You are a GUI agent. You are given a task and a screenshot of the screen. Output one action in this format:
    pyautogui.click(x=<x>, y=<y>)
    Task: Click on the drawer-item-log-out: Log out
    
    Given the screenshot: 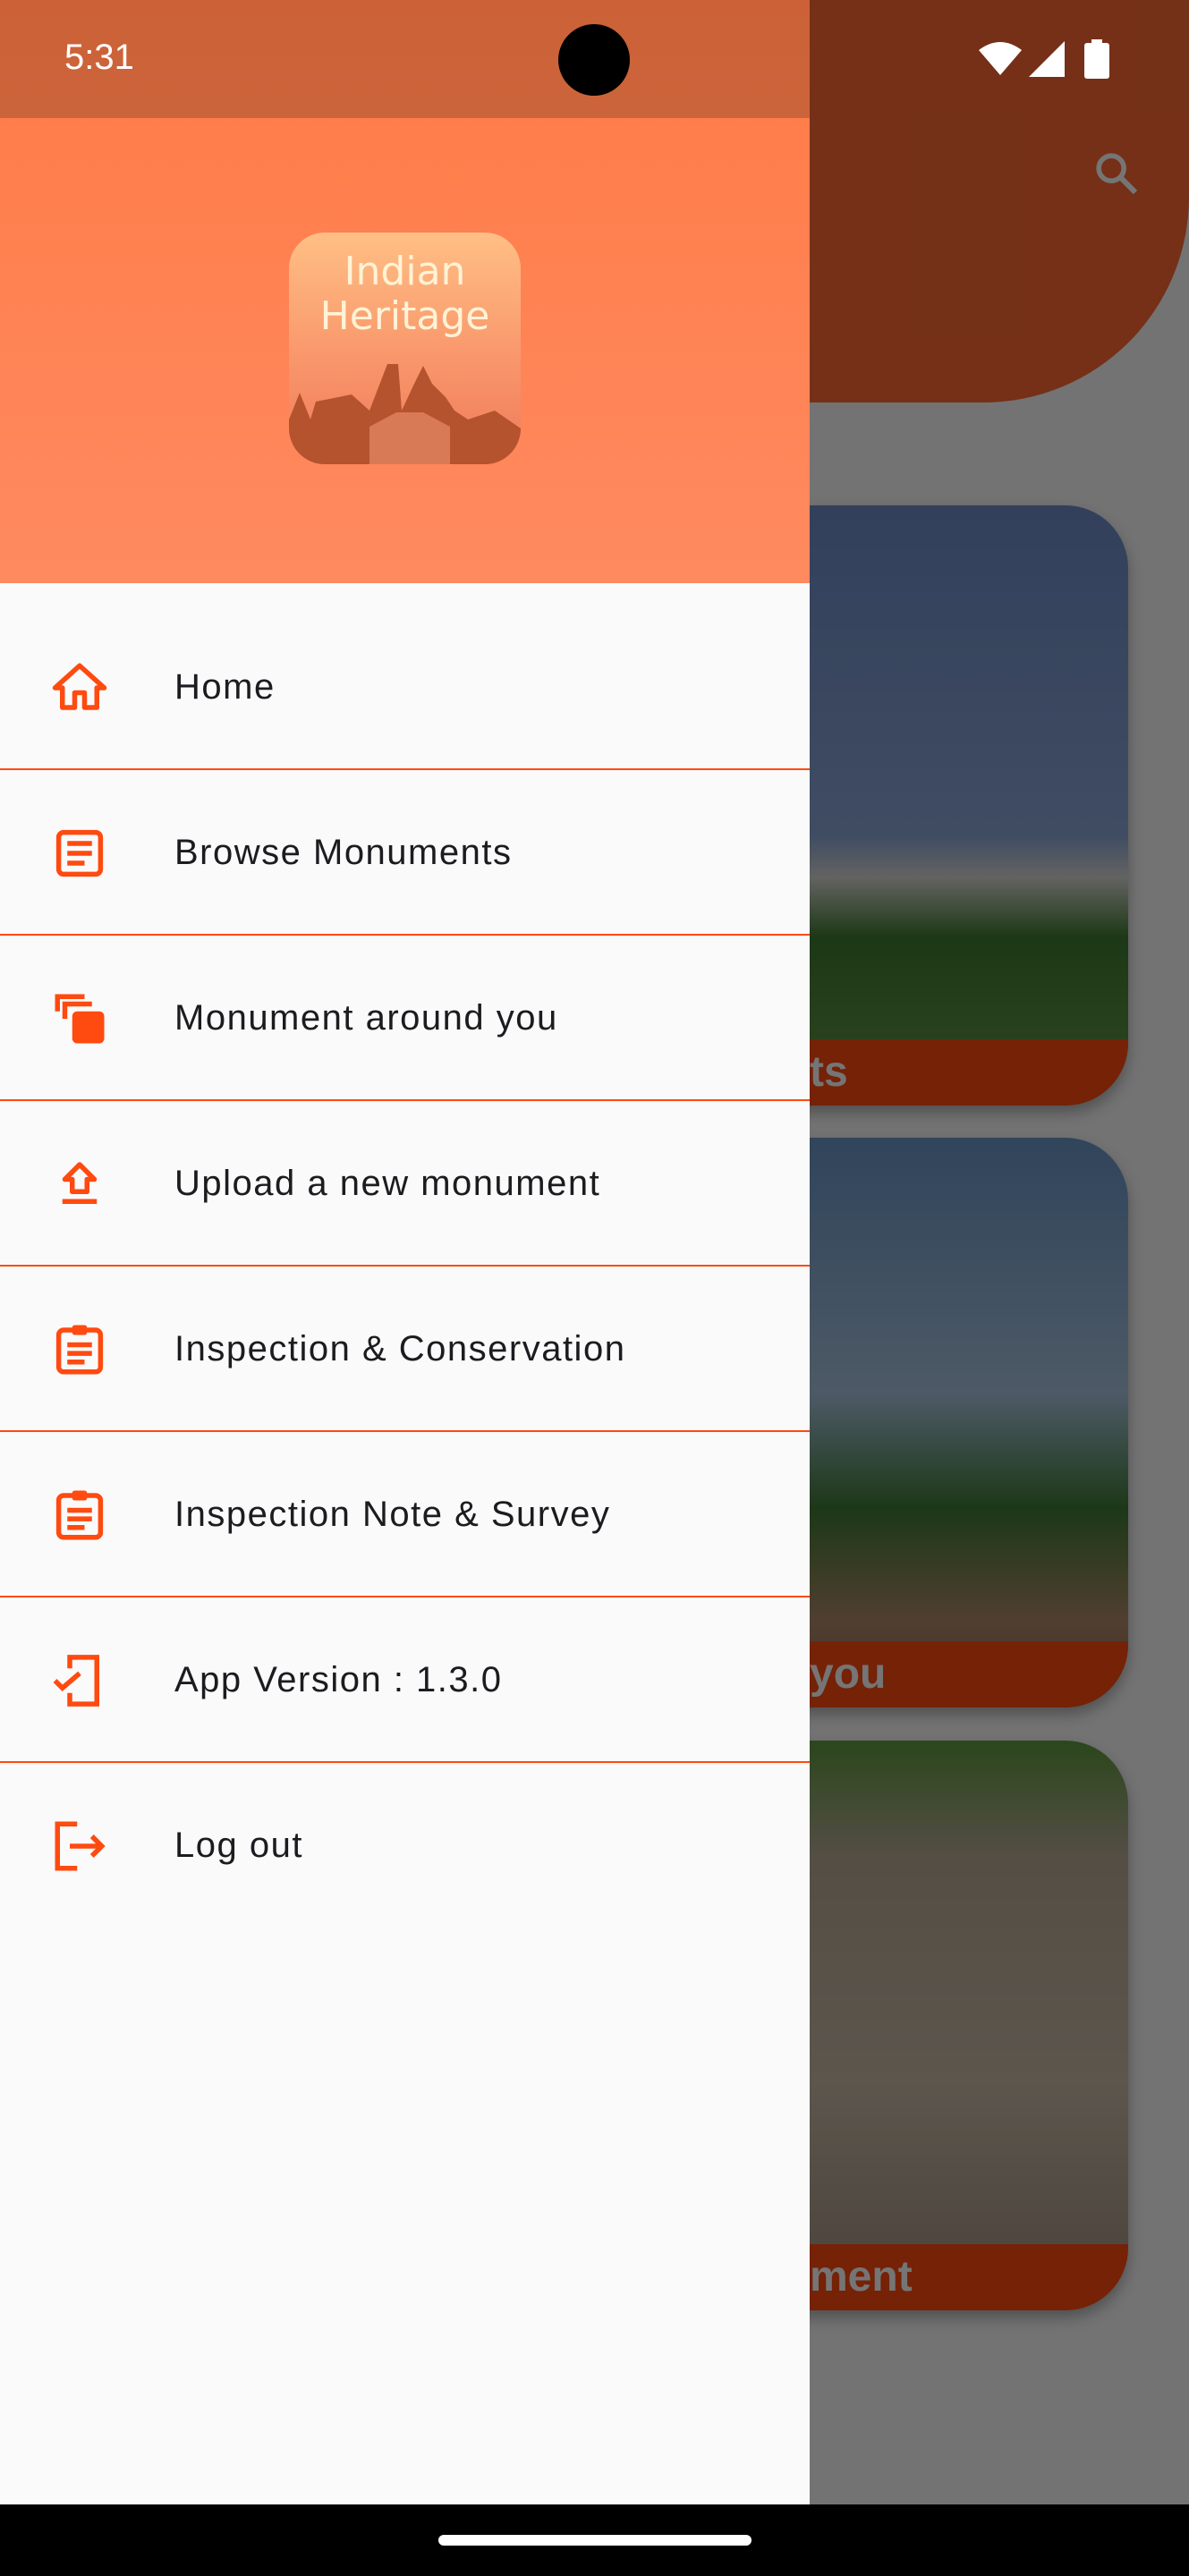 What is the action you would take?
    pyautogui.click(x=405, y=1845)
    